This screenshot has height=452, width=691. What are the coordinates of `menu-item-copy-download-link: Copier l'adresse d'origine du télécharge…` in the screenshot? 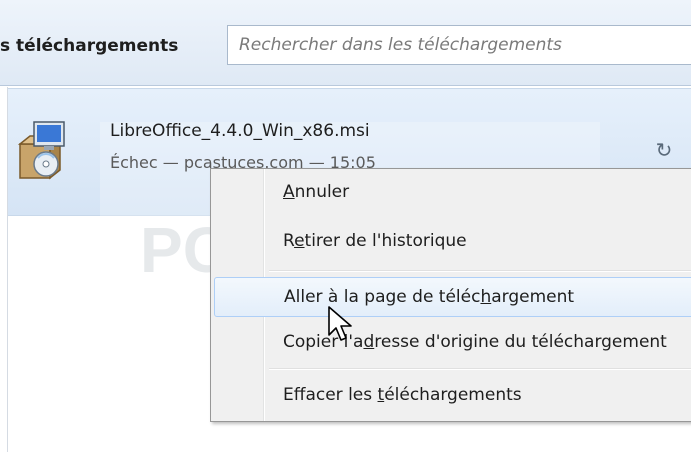 It's located at (451, 343).